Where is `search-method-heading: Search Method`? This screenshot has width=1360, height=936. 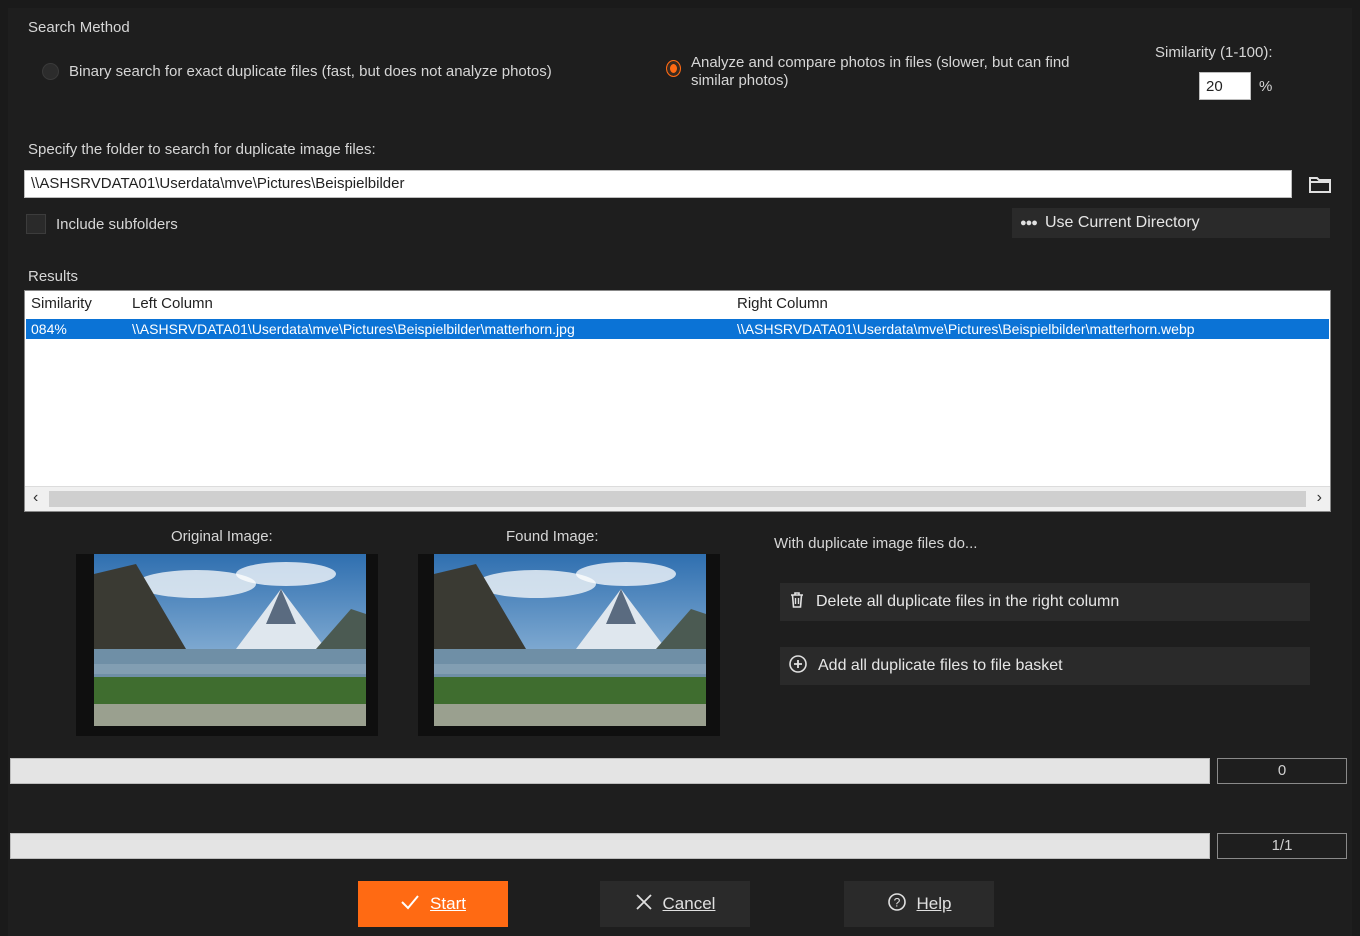 search-method-heading: Search Method is located at coordinates (79, 27).